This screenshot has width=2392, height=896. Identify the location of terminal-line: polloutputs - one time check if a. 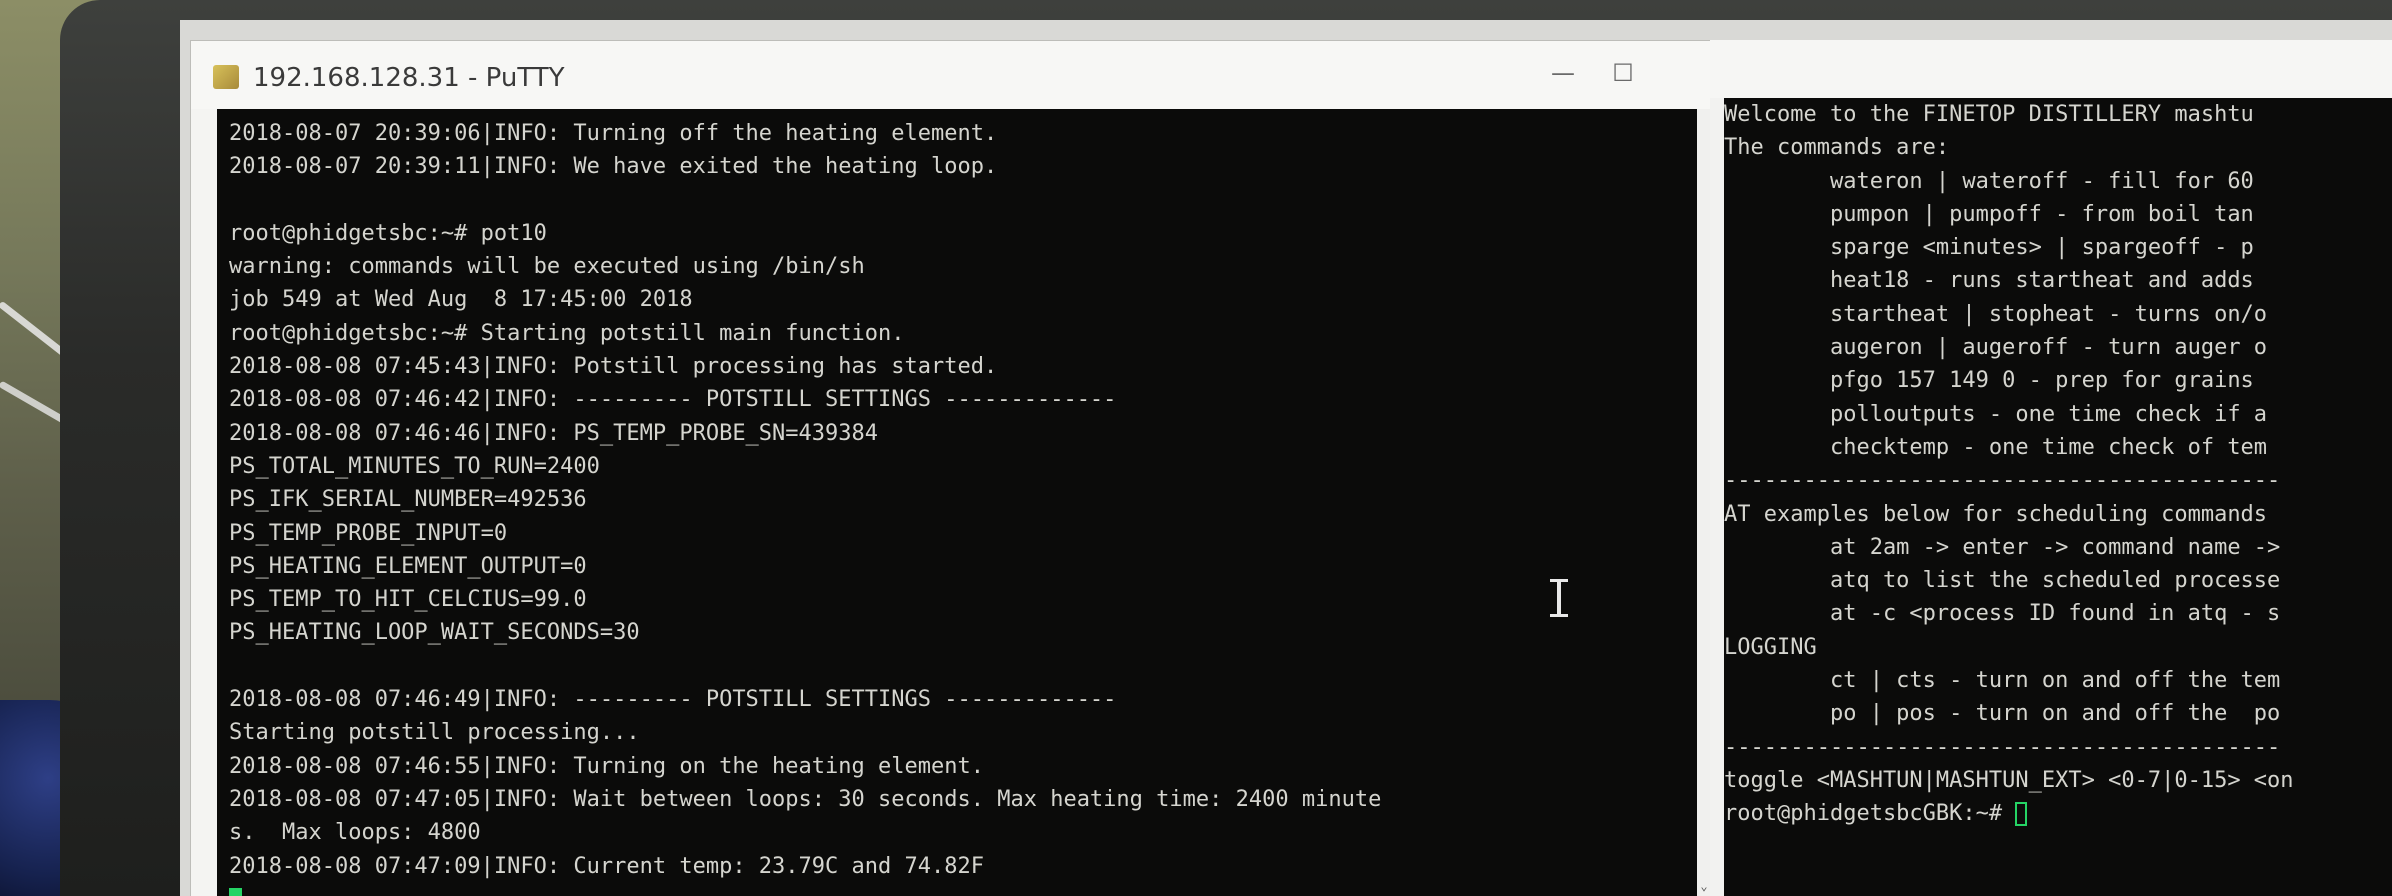
(2009, 414).